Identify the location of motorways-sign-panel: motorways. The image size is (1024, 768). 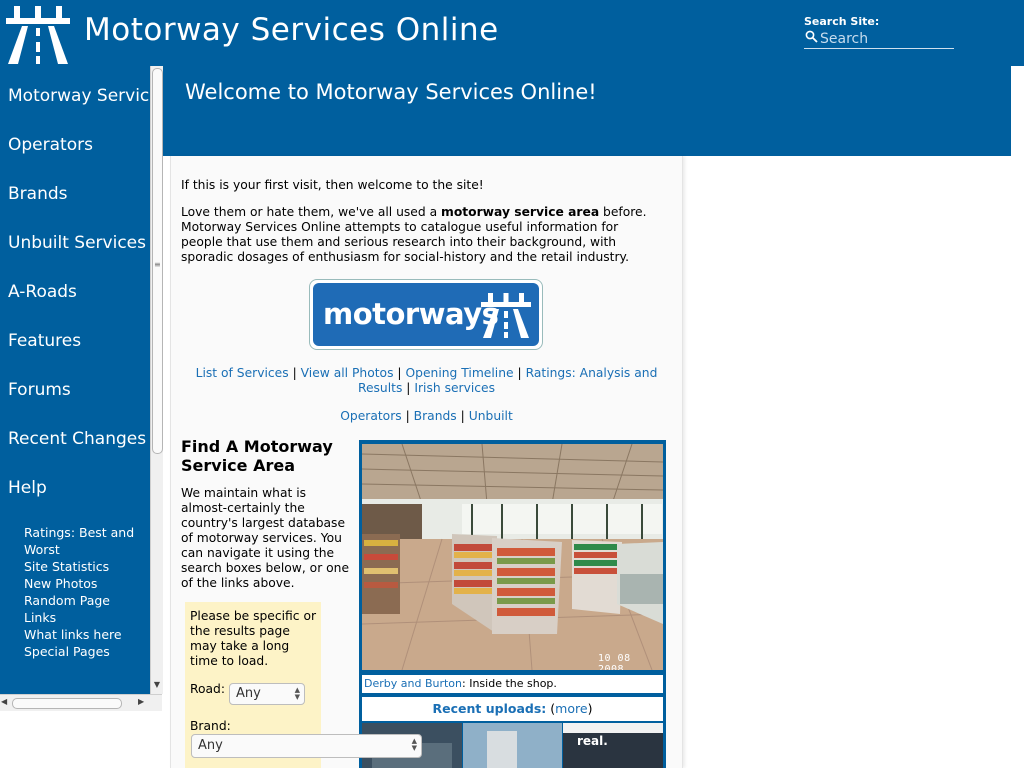
(426, 314).